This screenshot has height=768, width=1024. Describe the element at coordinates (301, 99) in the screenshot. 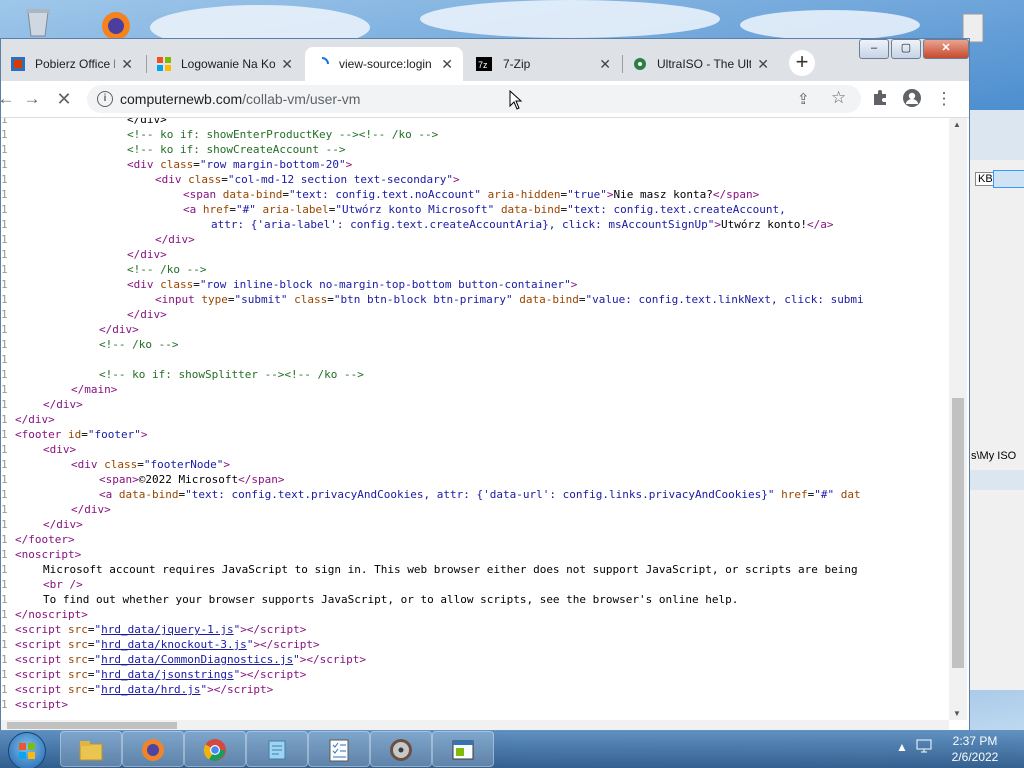

I see `url-path: /collab-vm/user-vm` at that location.